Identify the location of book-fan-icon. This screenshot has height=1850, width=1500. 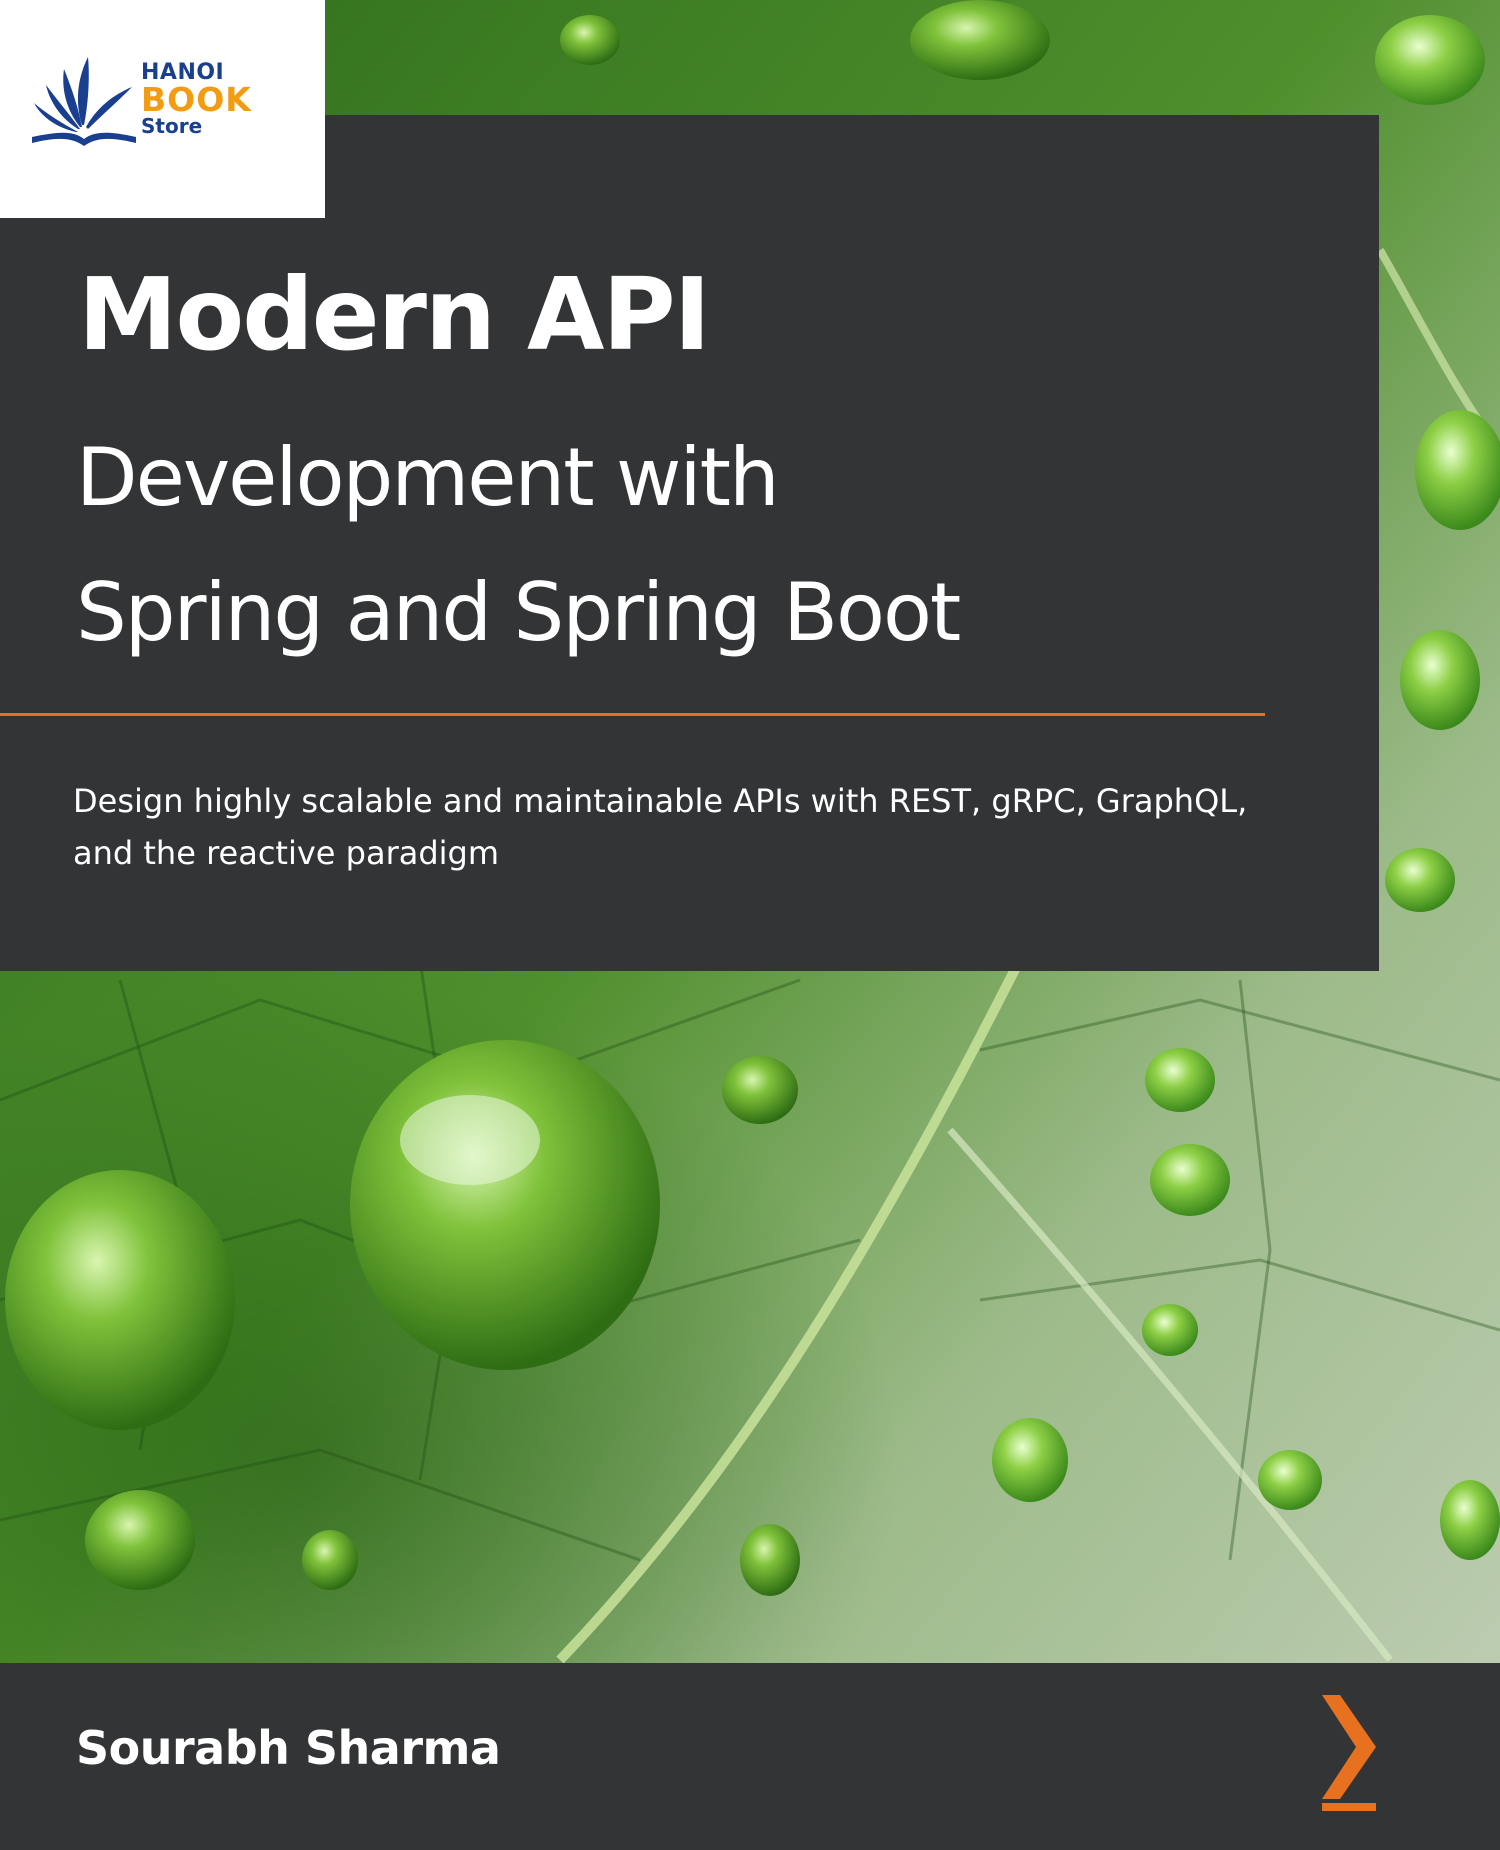
(84, 101).